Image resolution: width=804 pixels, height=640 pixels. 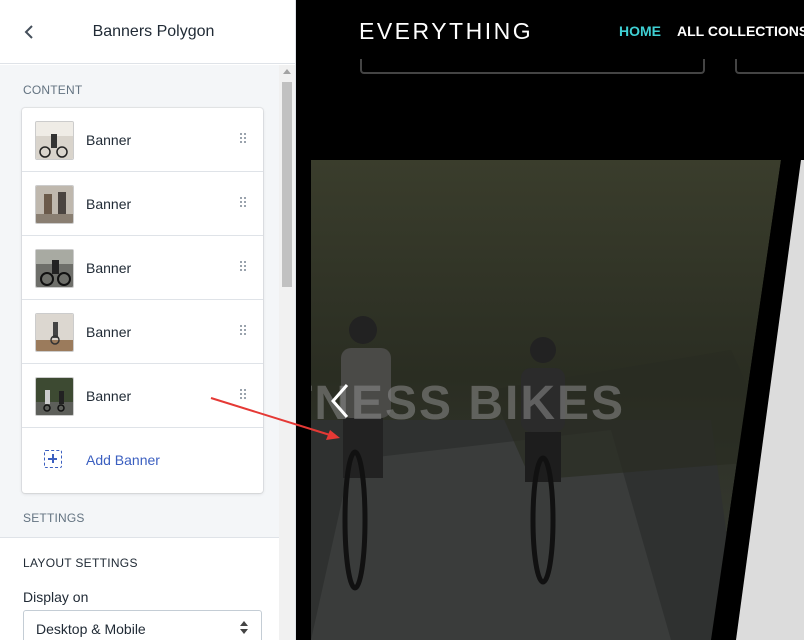 What do you see at coordinates (53, 459) in the screenshot?
I see `add-block-icon` at bounding box center [53, 459].